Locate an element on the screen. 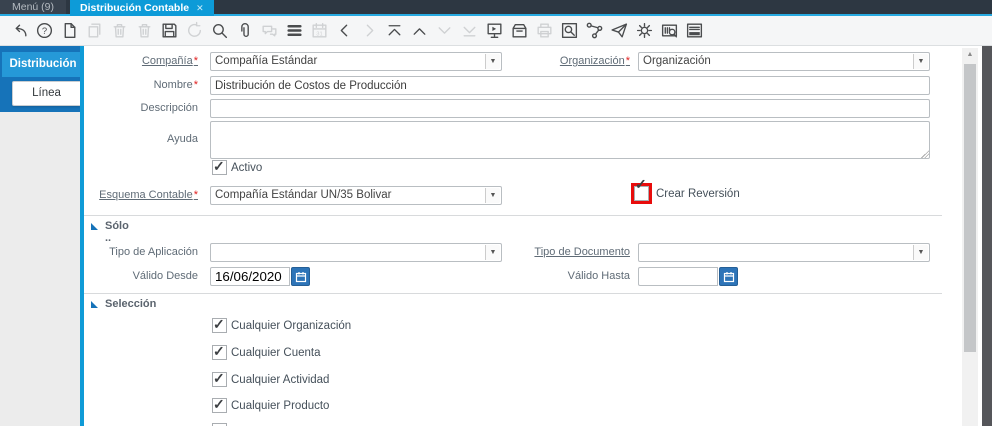  valido-desde-label: Válido Desde is located at coordinates (165, 276).